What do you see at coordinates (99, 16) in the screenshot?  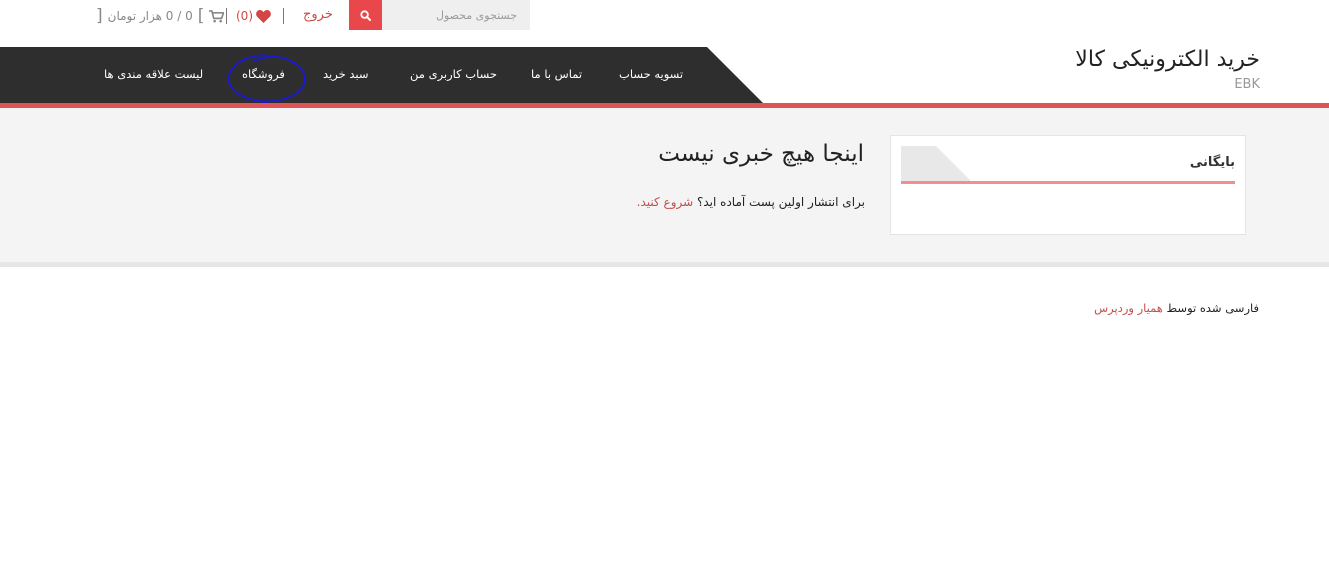 I see `bracket-open: ]` at bounding box center [99, 16].